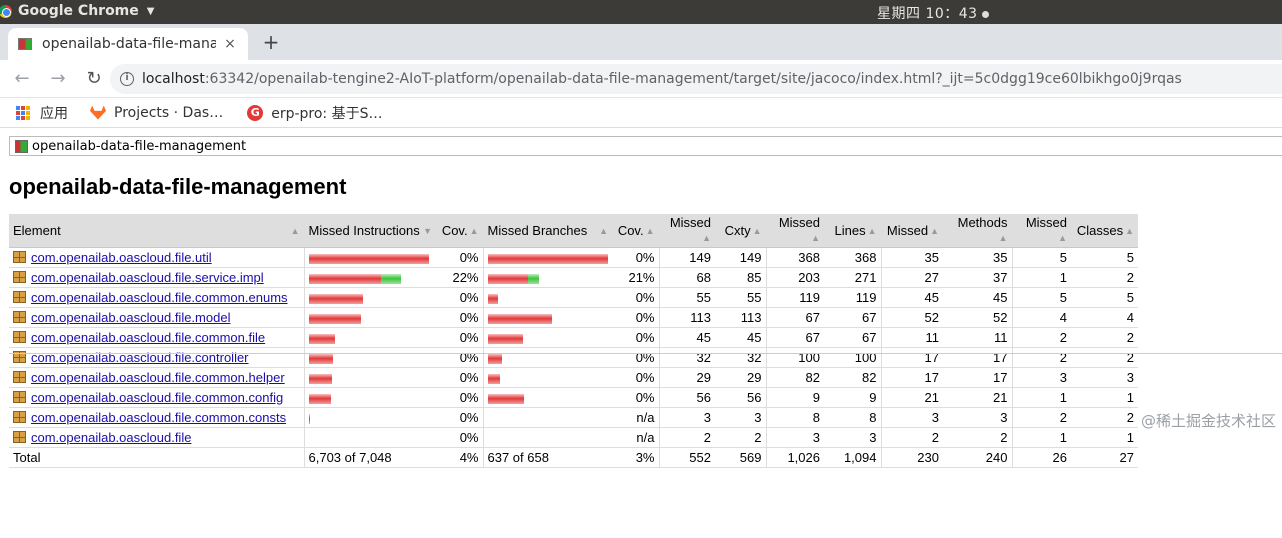 This screenshot has width=1282, height=538. Describe the element at coordinates (121, 257) in the screenshot. I see `package-link: com.openailab.oascloud.file.util` at that location.